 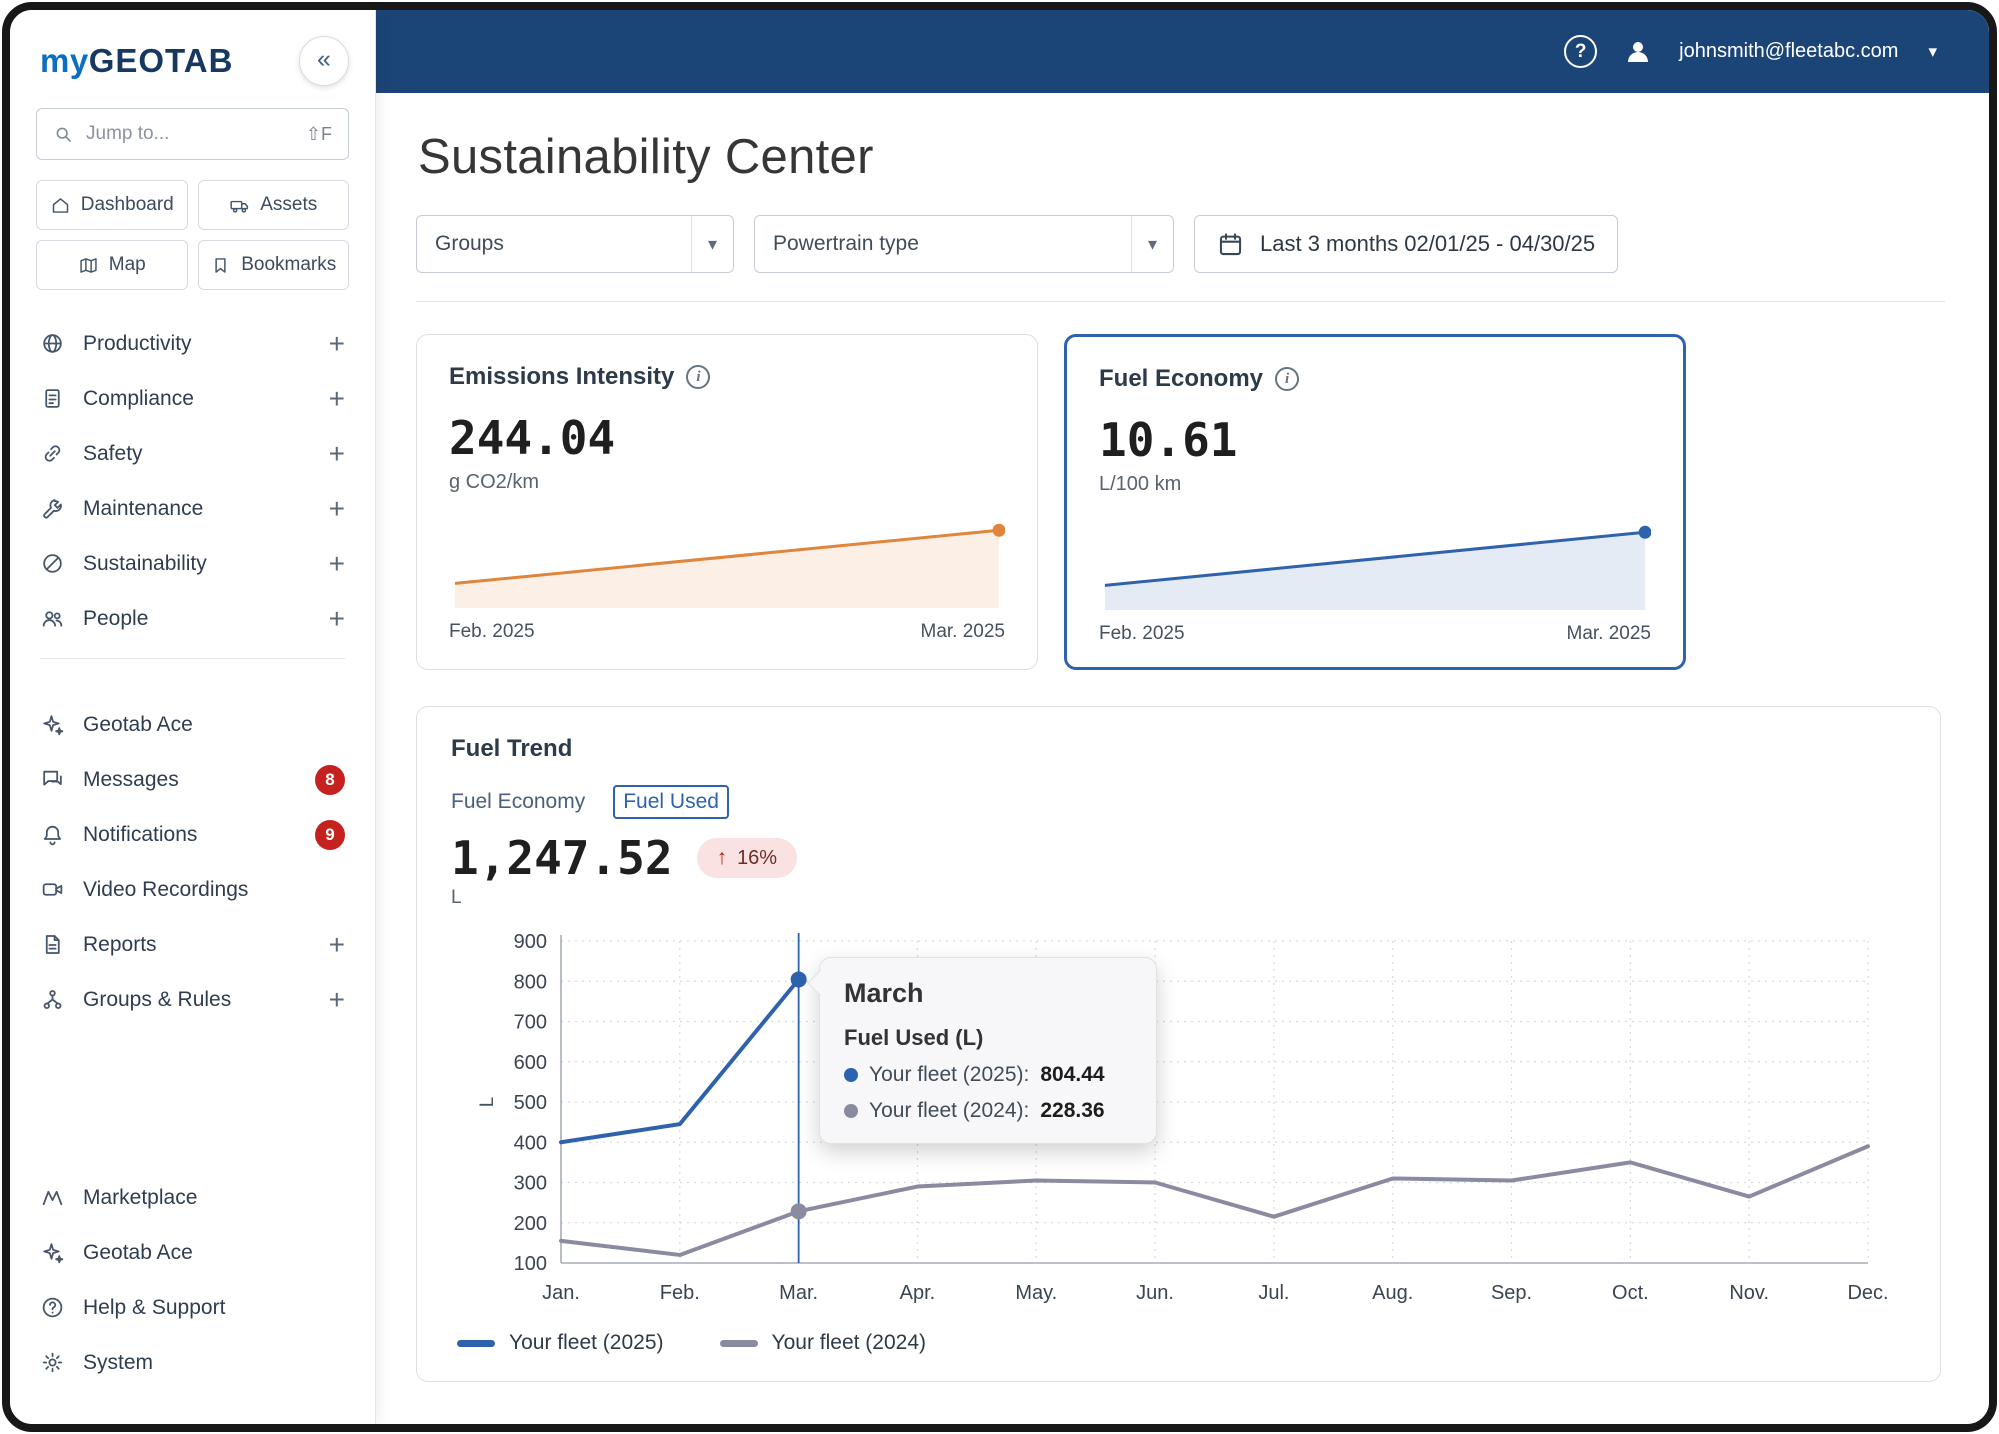 I want to click on sidebar-item-label: People, so click(x=116, y=618).